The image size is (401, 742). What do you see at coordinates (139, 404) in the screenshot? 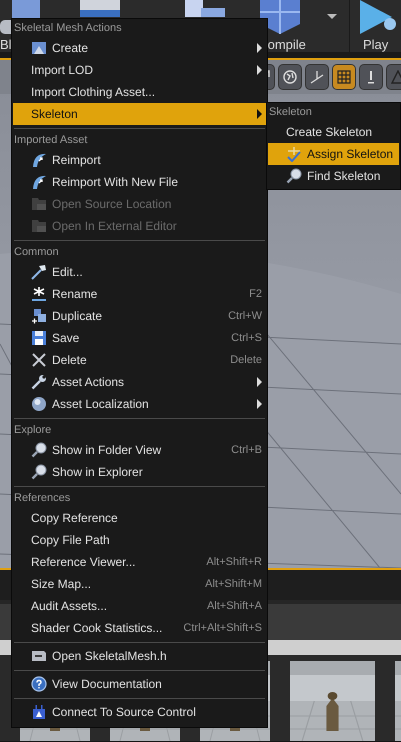
I see `menu-item: Asset Localization` at bounding box center [139, 404].